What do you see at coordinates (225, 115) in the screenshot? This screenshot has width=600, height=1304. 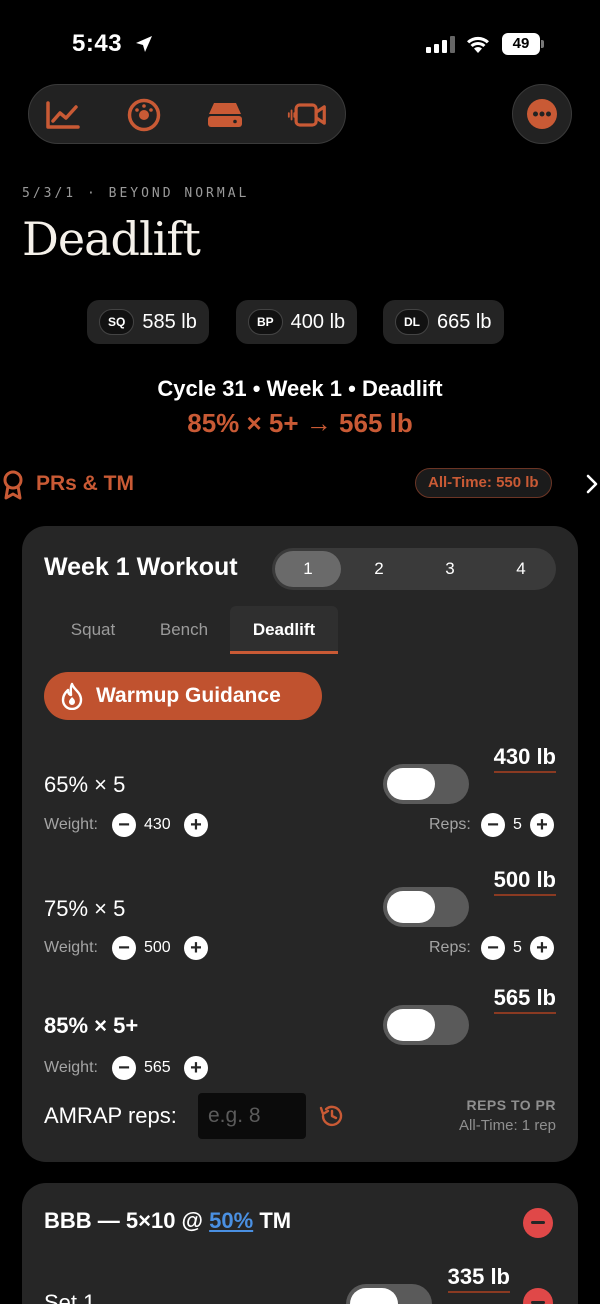 I see `barbell-plates-icon` at bounding box center [225, 115].